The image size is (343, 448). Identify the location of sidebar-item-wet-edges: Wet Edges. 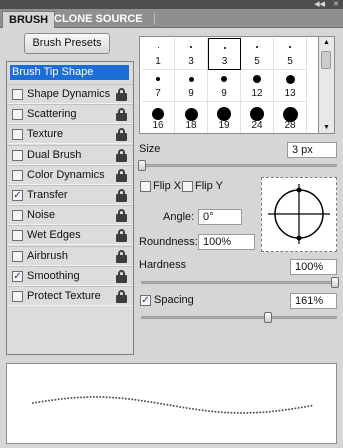
(70, 235).